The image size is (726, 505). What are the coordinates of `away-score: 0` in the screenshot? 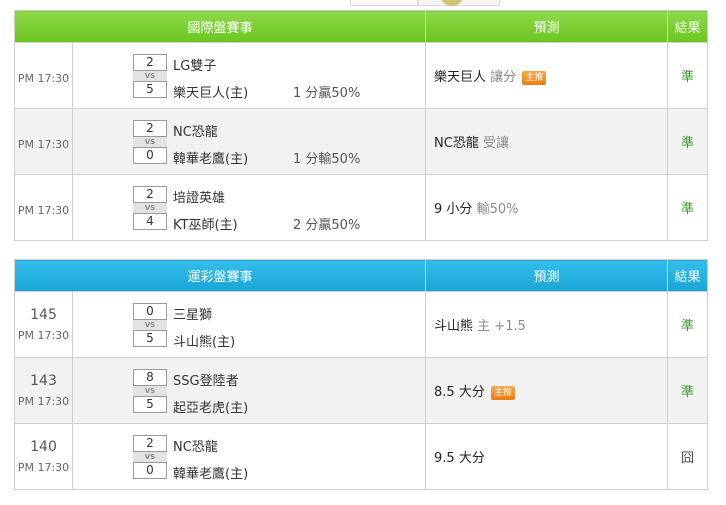 It's located at (150, 311).